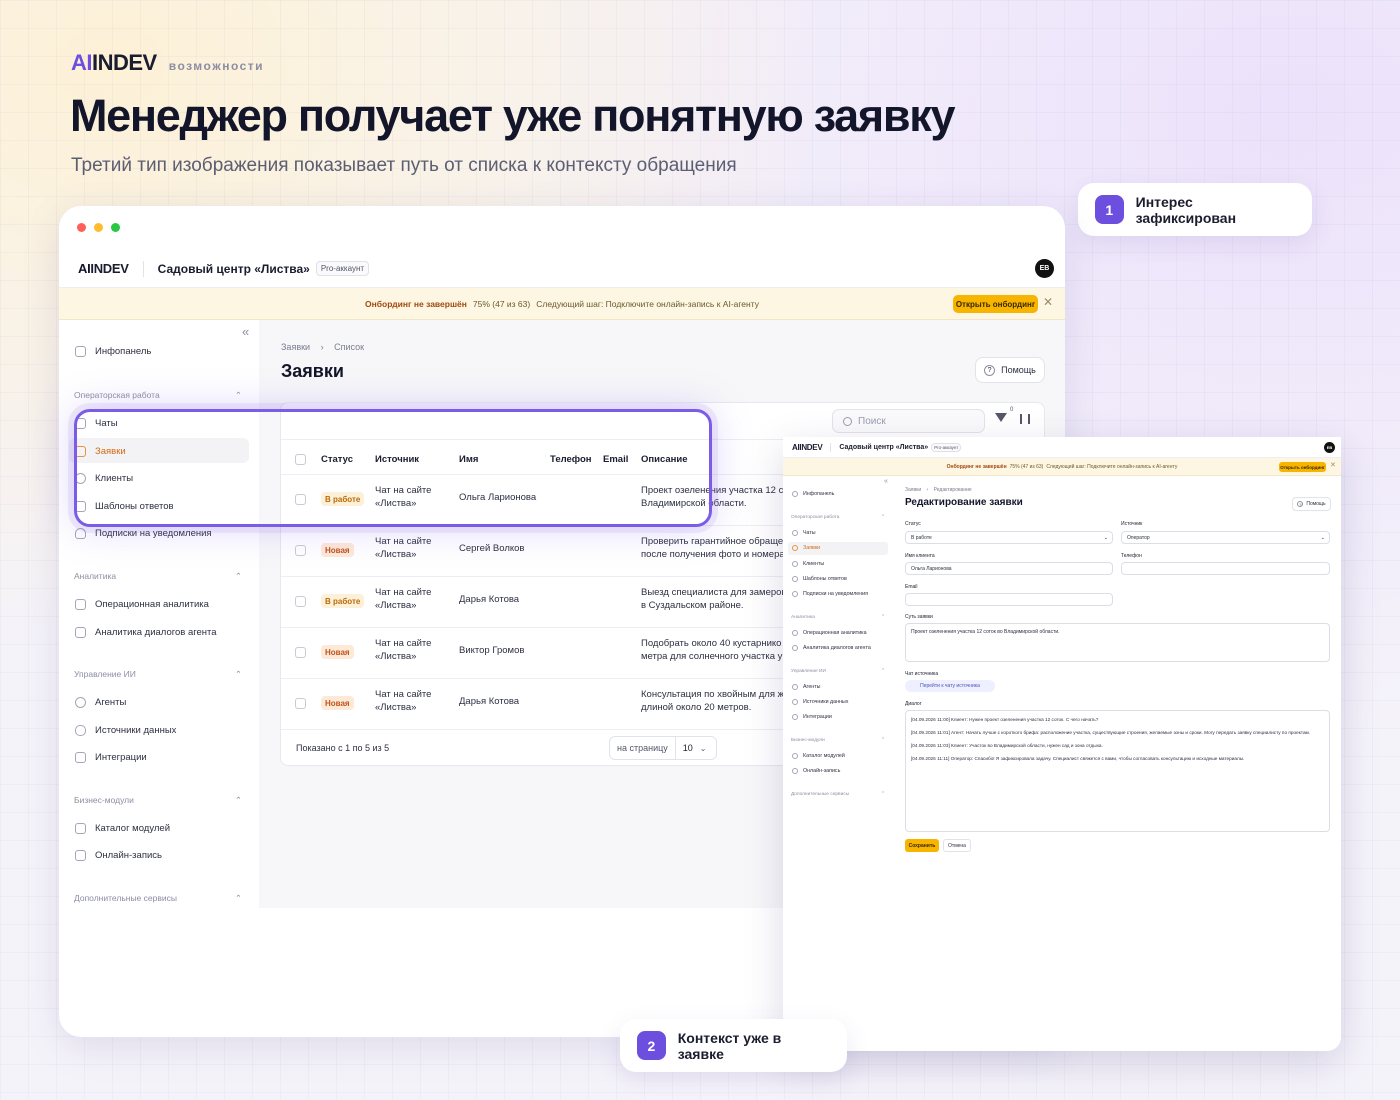  What do you see at coordinates (806, 548) in the screenshot?
I see `sidebar-item-requests: Заявки` at bounding box center [806, 548].